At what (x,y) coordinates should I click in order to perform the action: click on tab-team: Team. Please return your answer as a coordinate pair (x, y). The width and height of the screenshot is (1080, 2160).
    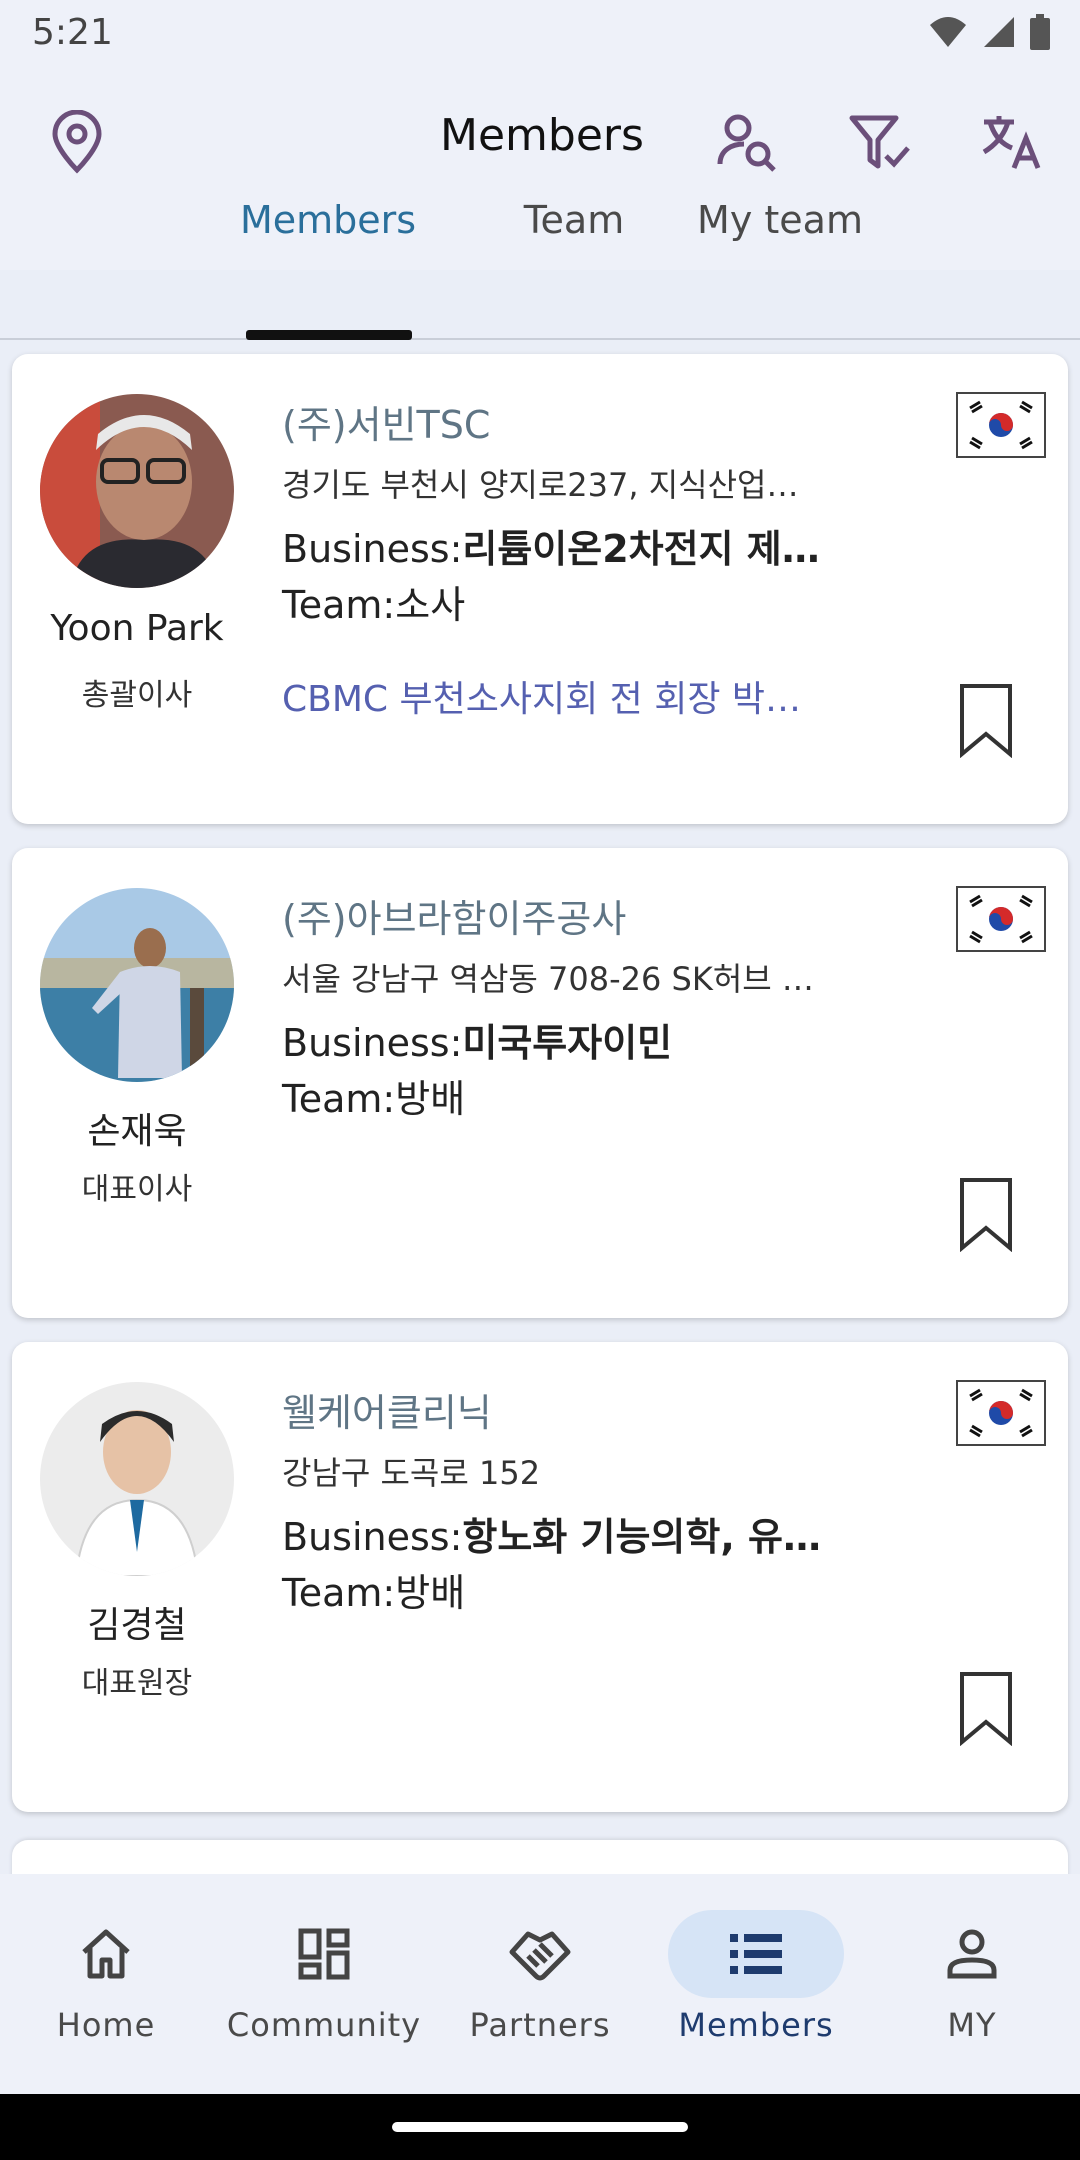
    Looking at the image, I should click on (574, 220).